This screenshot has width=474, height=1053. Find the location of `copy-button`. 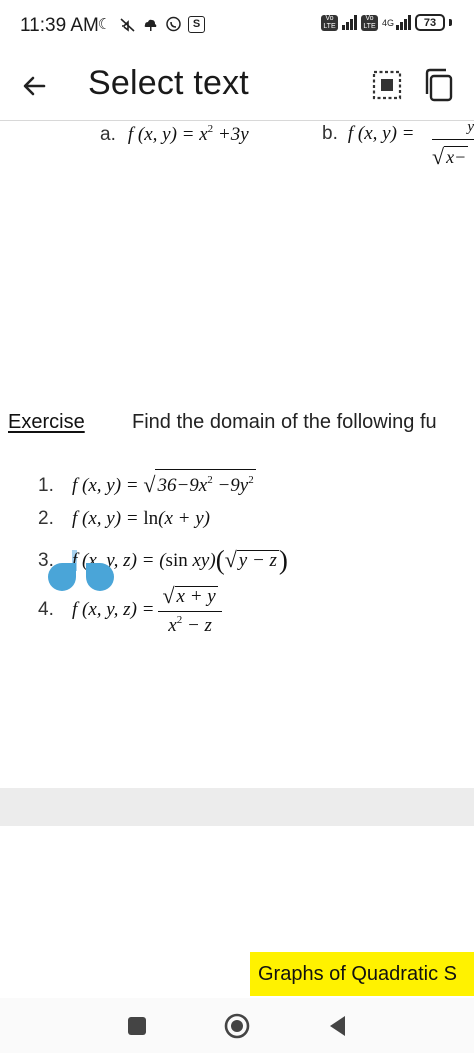

copy-button is located at coordinates (439, 85).